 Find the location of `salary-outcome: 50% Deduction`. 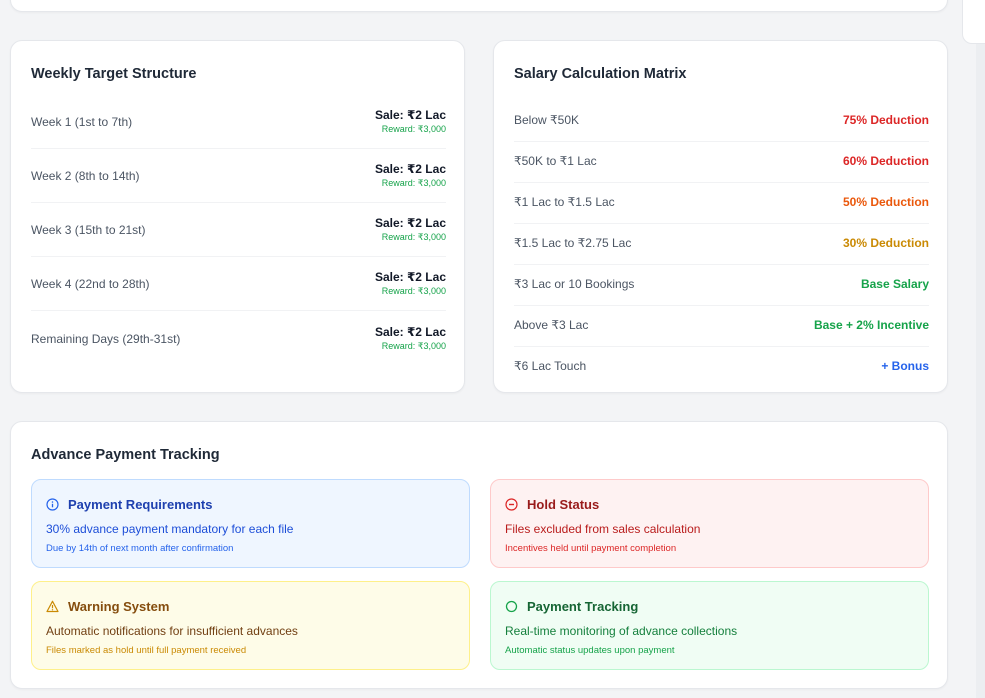

salary-outcome: 50% Deduction is located at coordinates (885, 202).